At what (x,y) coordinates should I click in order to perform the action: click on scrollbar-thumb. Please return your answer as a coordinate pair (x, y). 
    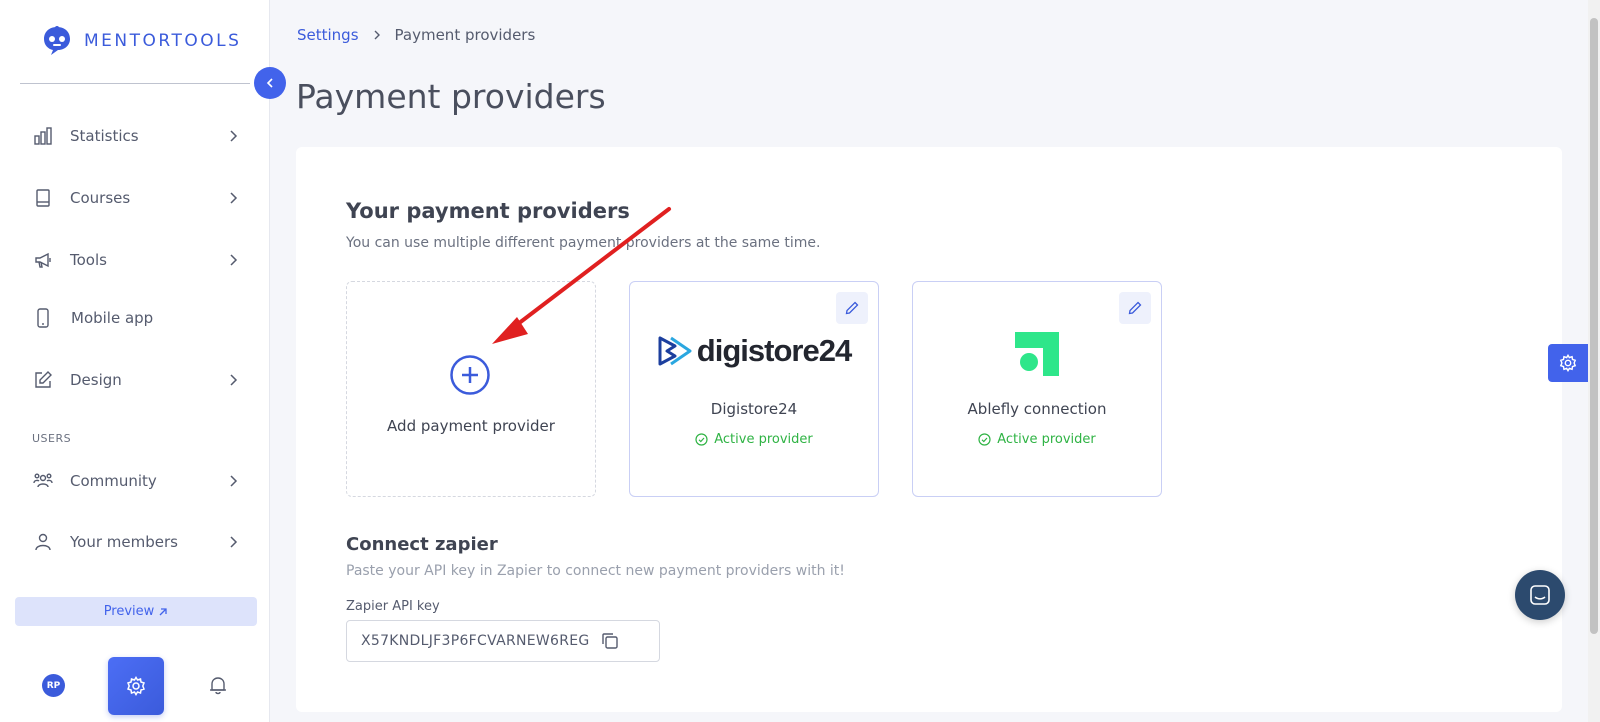
    Looking at the image, I should click on (1594, 326).